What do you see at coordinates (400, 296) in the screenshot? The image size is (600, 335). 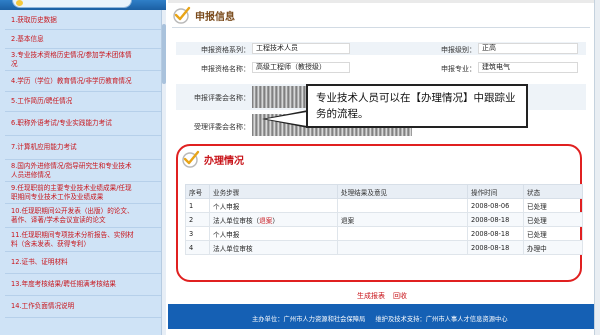 I see `recall-link: 回收` at bounding box center [400, 296].